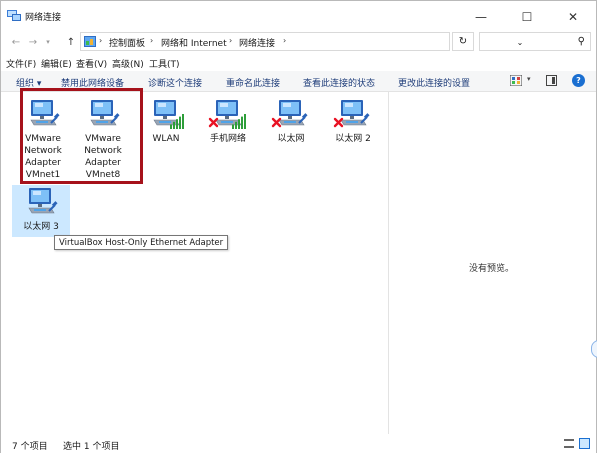 The height and width of the screenshot is (453, 597). What do you see at coordinates (41, 203) in the screenshot?
I see `network-adapter-icon` at bounding box center [41, 203].